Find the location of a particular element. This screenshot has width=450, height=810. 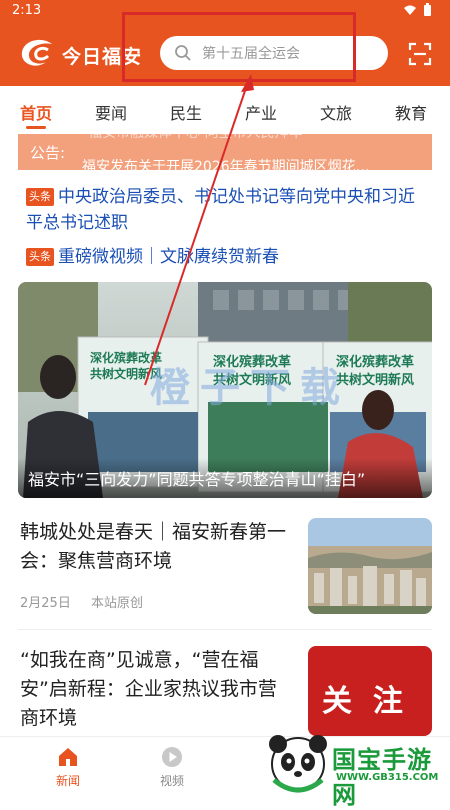

news-title: “如我在商”见诚意，“营在福安”启新程：企业家热议我市营商环境 is located at coordinates (148, 689).